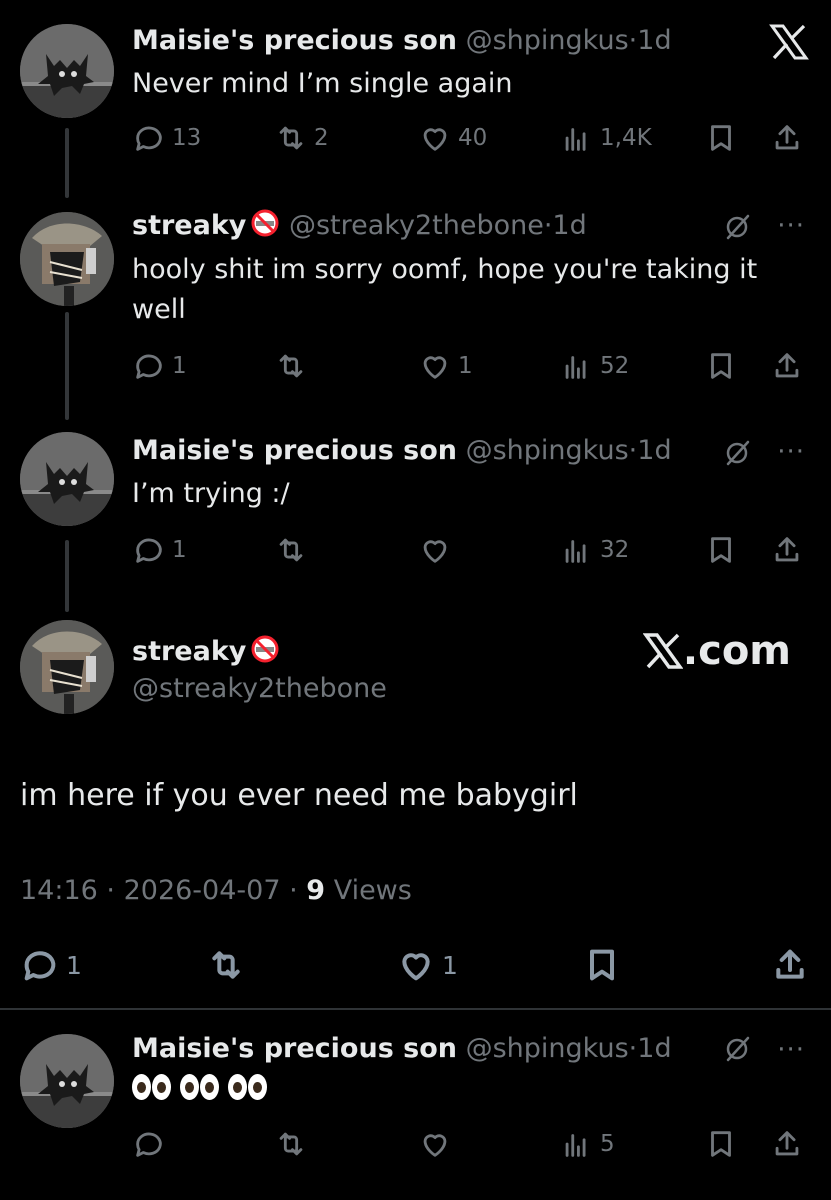 The image size is (831, 1200). What do you see at coordinates (471, 550) in the screenshot?
I see `post-actions: 1 32` at bounding box center [471, 550].